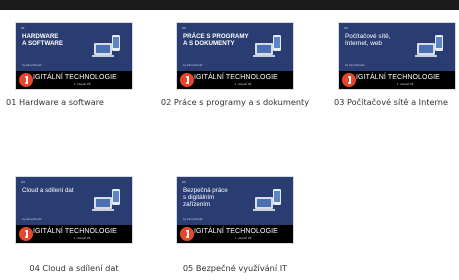 This screenshot has height=280, width=459. Describe the element at coordinates (216, 40) in the screenshot. I see `slide-title: PRÁCE S PROGRAMY A S DOKUMENTY` at that location.